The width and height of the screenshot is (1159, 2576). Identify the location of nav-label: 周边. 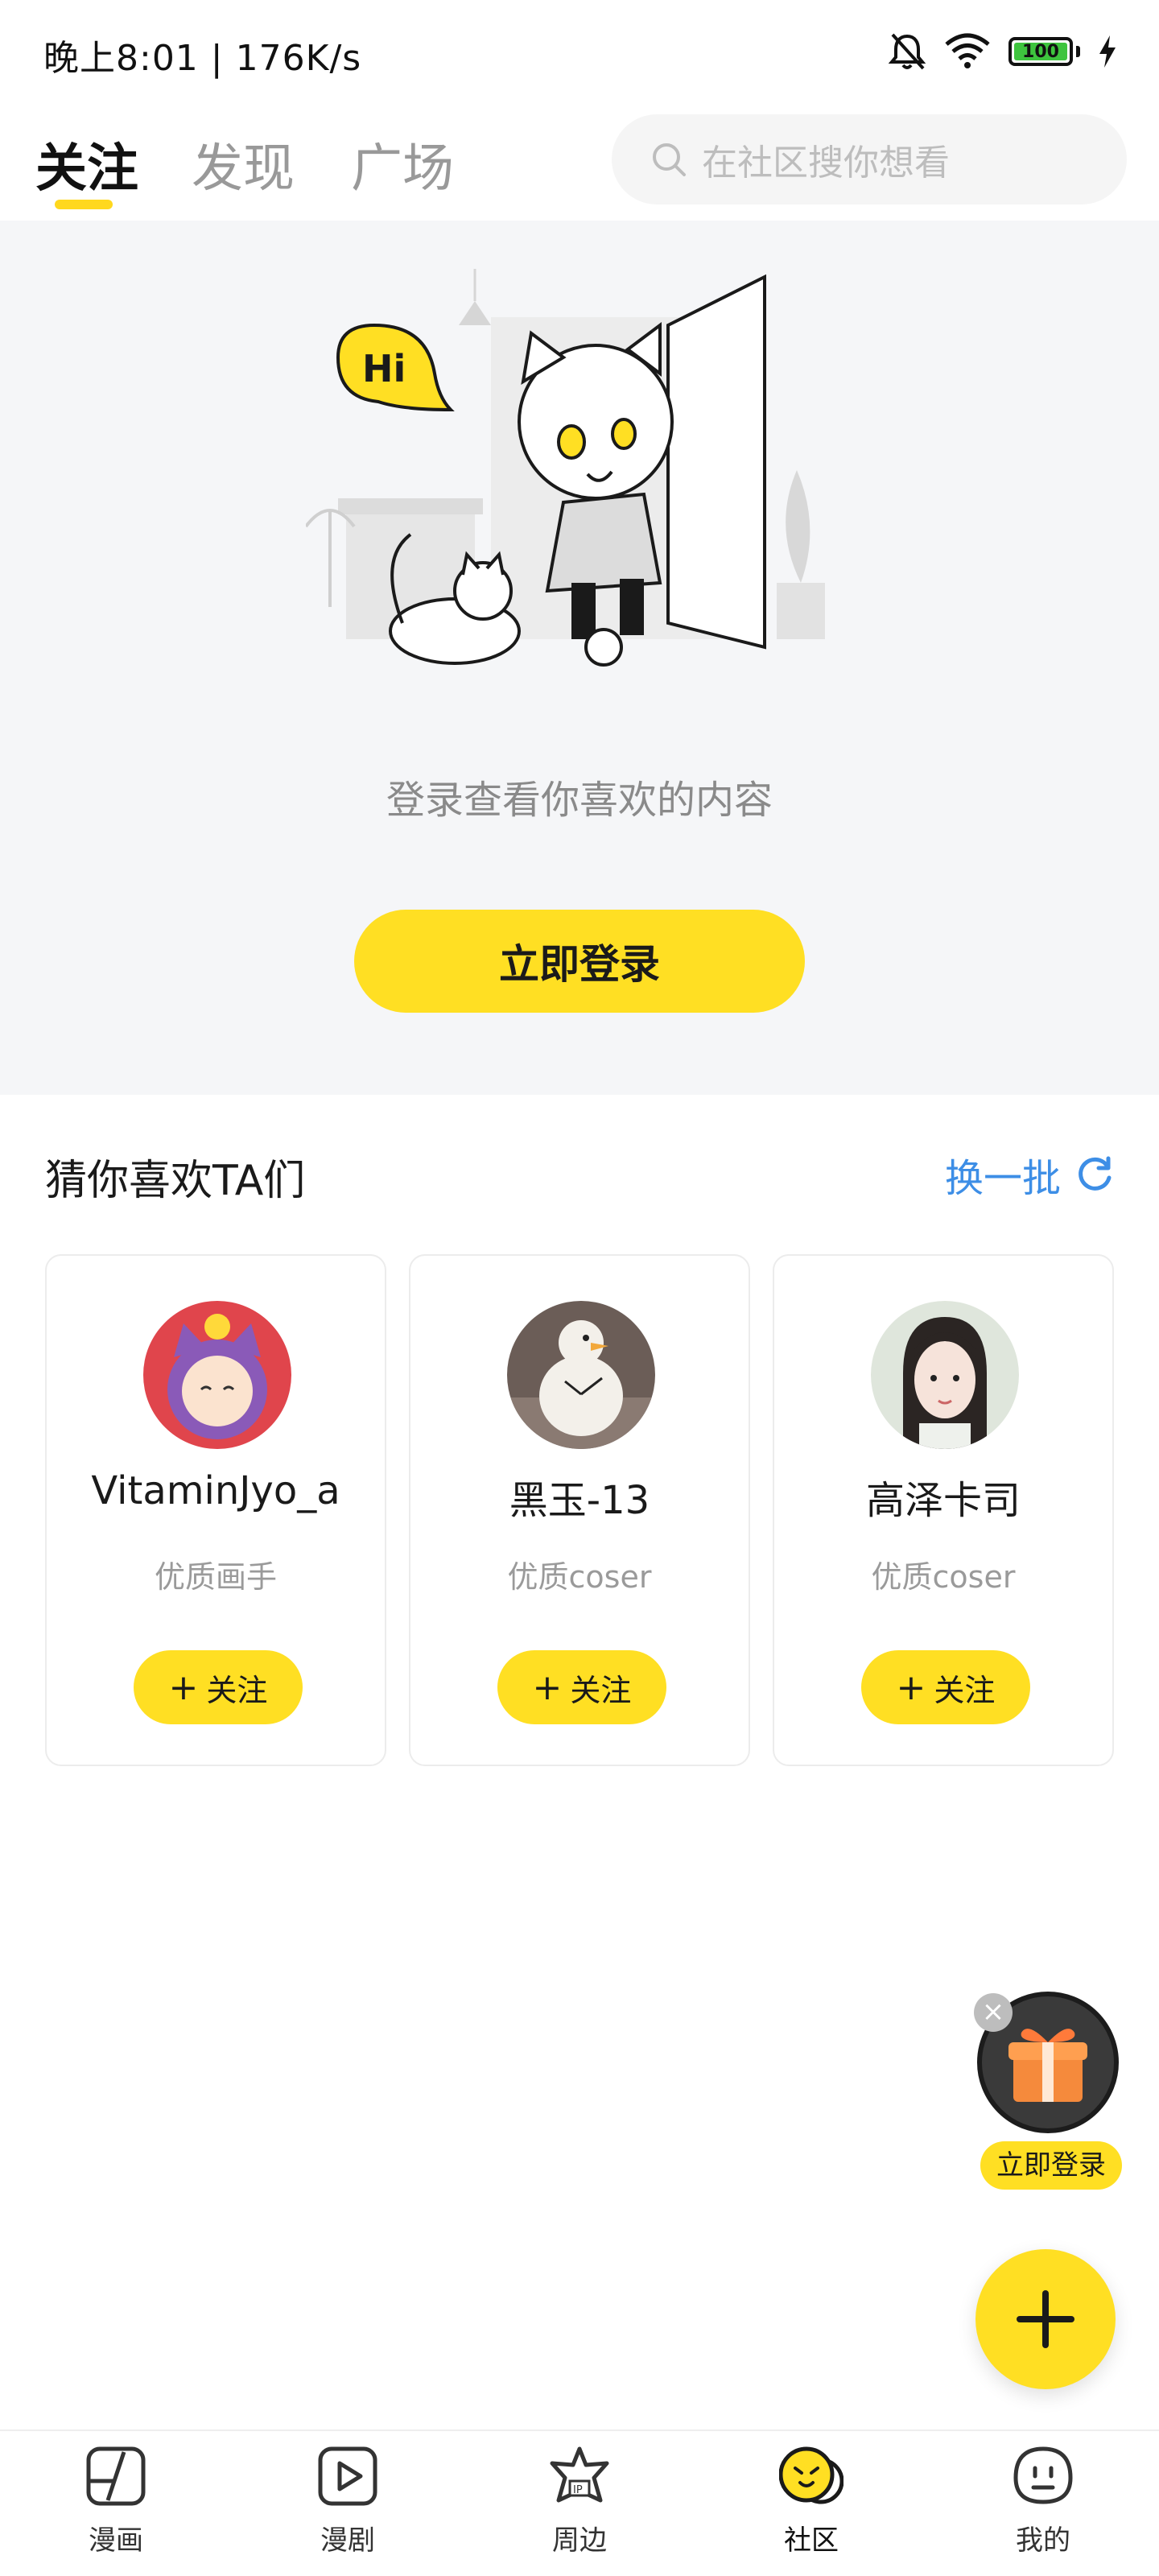
(579, 2540).